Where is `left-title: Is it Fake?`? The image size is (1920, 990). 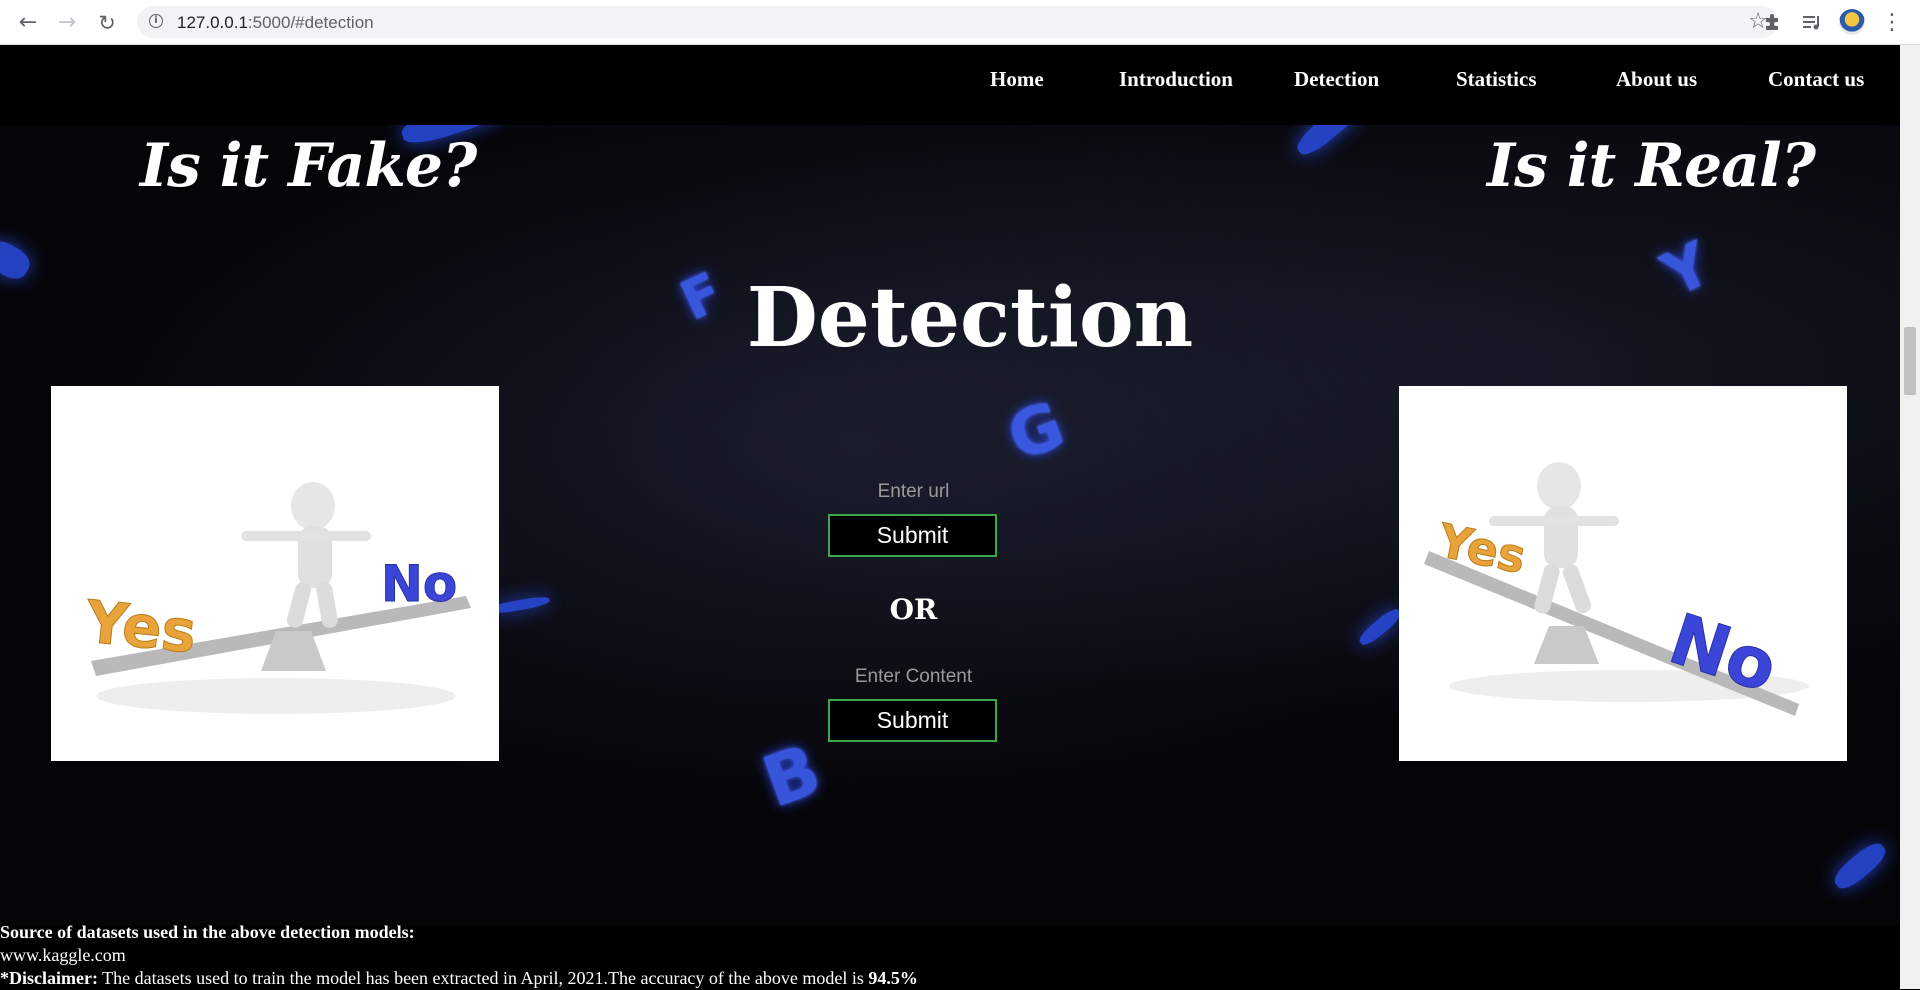 left-title: Is it Fake? is located at coordinates (308, 166).